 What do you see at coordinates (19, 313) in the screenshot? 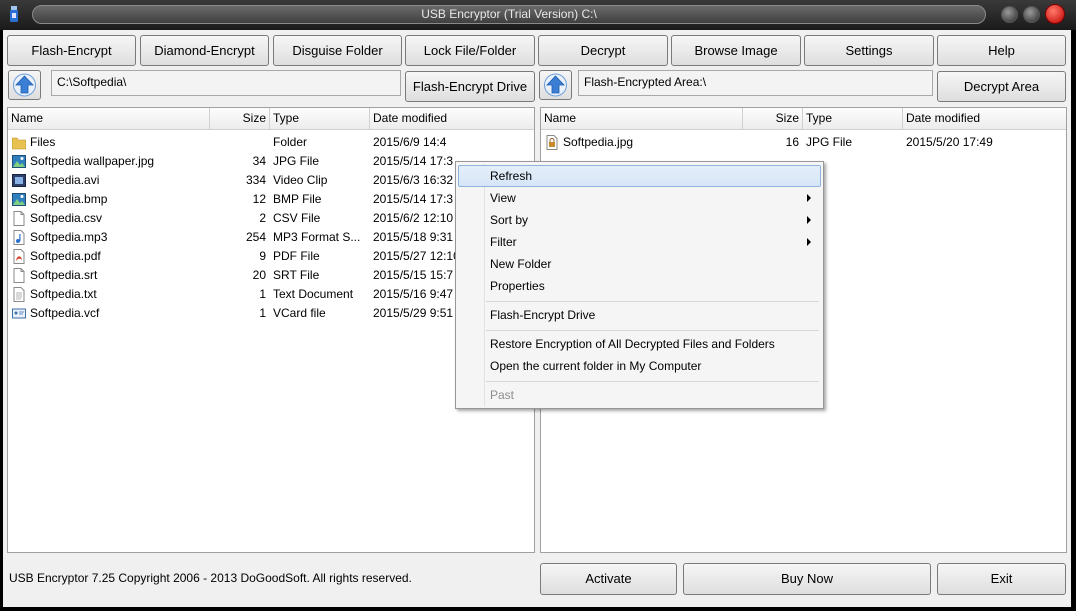
I see `vcard-icon` at bounding box center [19, 313].